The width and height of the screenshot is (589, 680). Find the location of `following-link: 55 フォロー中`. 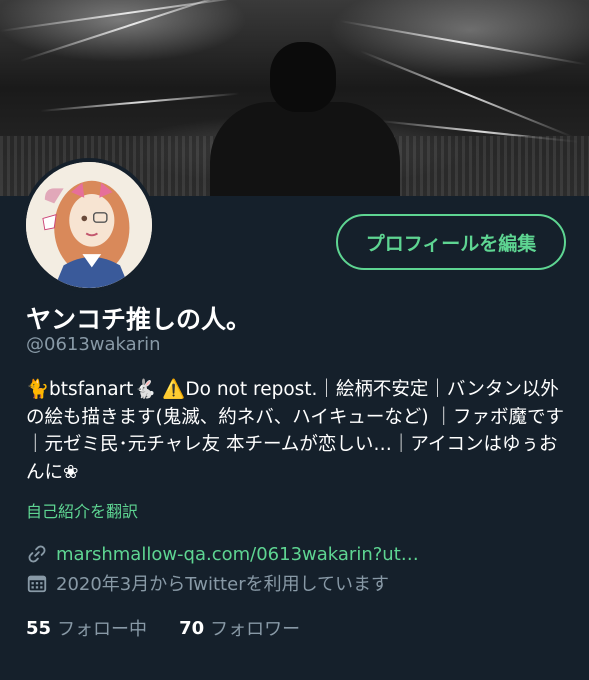

following-link: 55 フォロー中 is located at coordinates (102, 628).